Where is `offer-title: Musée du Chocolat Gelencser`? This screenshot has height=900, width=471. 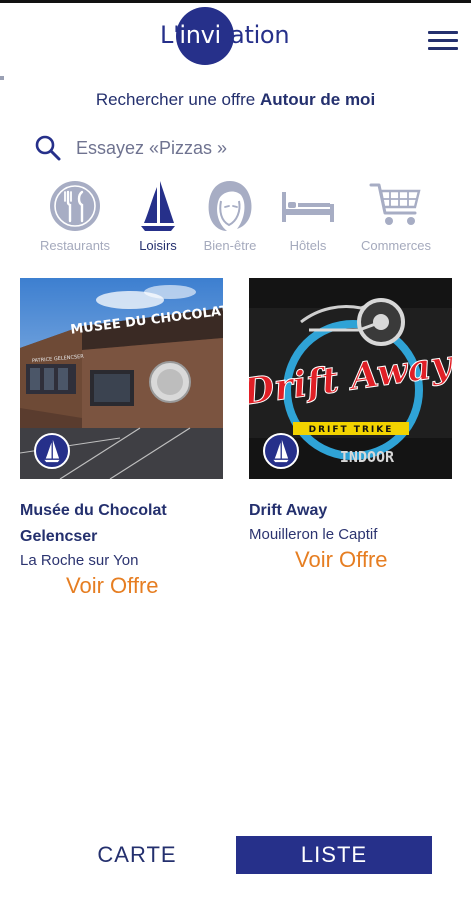 offer-title: Musée du Chocolat Gelencser is located at coordinates (121, 524).